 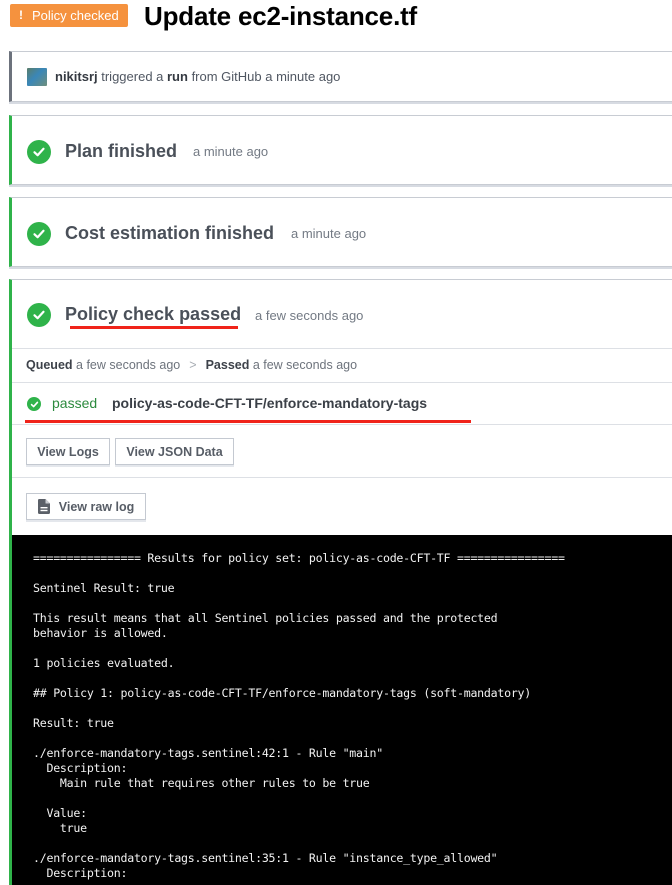 What do you see at coordinates (281, 16) in the screenshot?
I see `page-title: Update ec2-instance.tf` at bounding box center [281, 16].